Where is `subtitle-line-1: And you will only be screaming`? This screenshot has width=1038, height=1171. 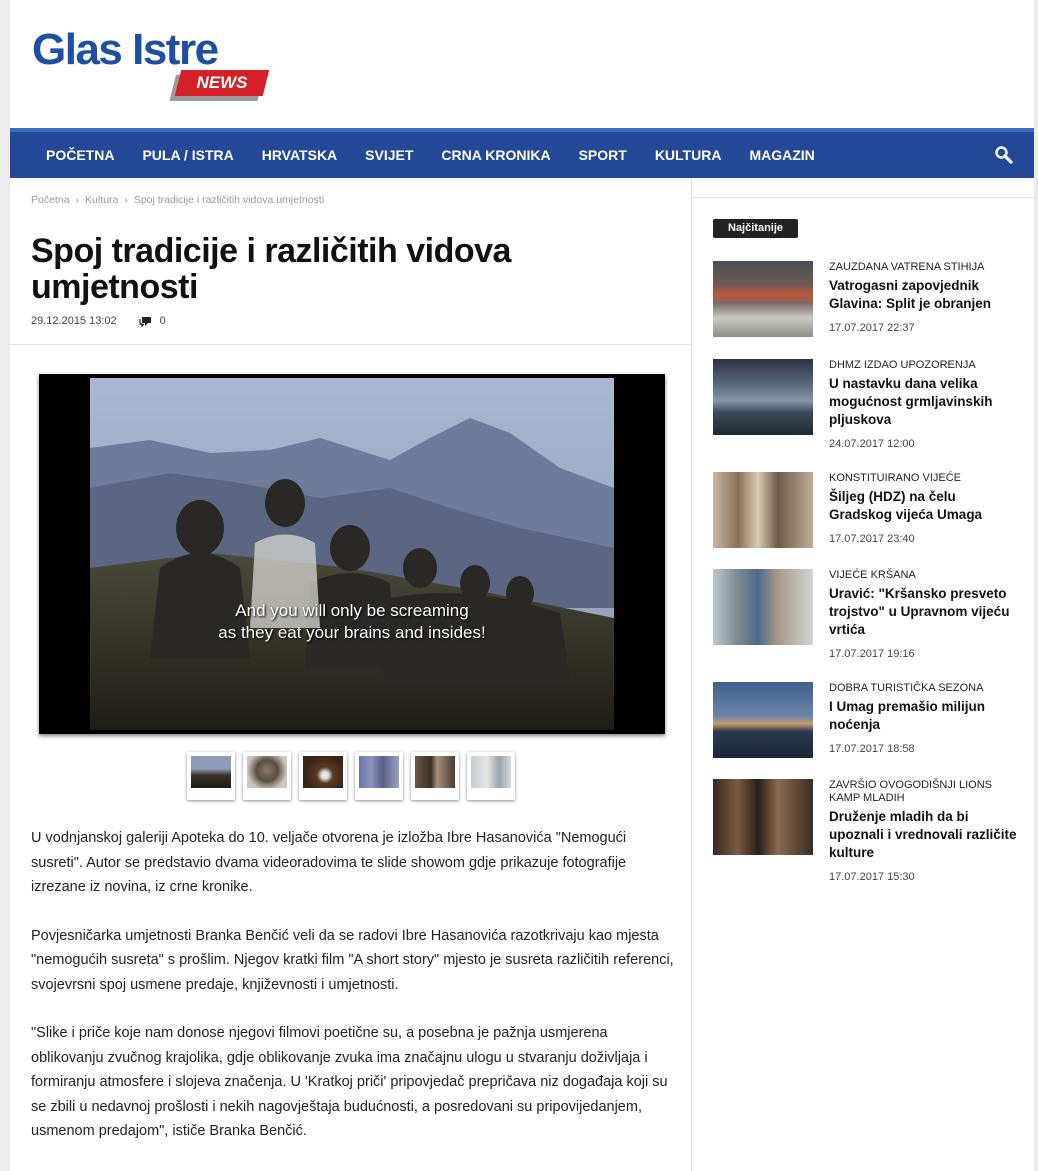
subtitle-line-1: And you will only be screaming is located at coordinates (352, 610).